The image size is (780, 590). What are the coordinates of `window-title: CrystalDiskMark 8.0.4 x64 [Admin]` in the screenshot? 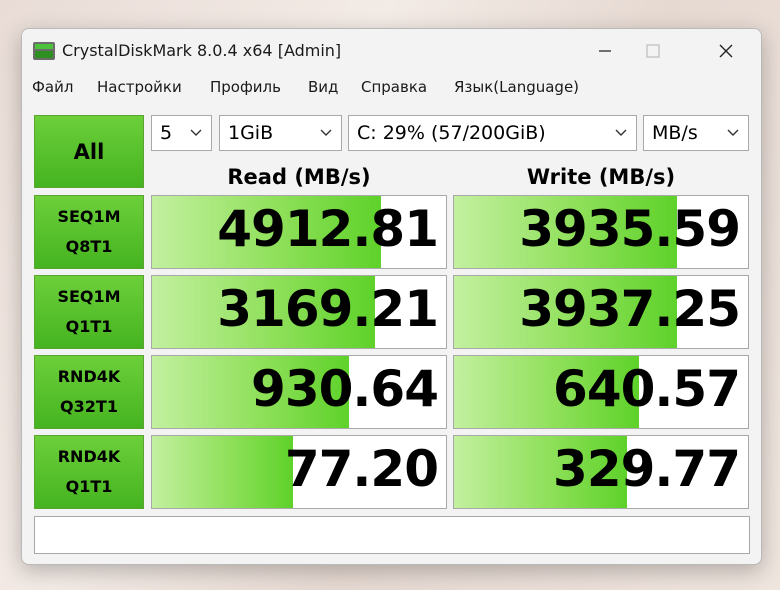 It's located at (202, 50).